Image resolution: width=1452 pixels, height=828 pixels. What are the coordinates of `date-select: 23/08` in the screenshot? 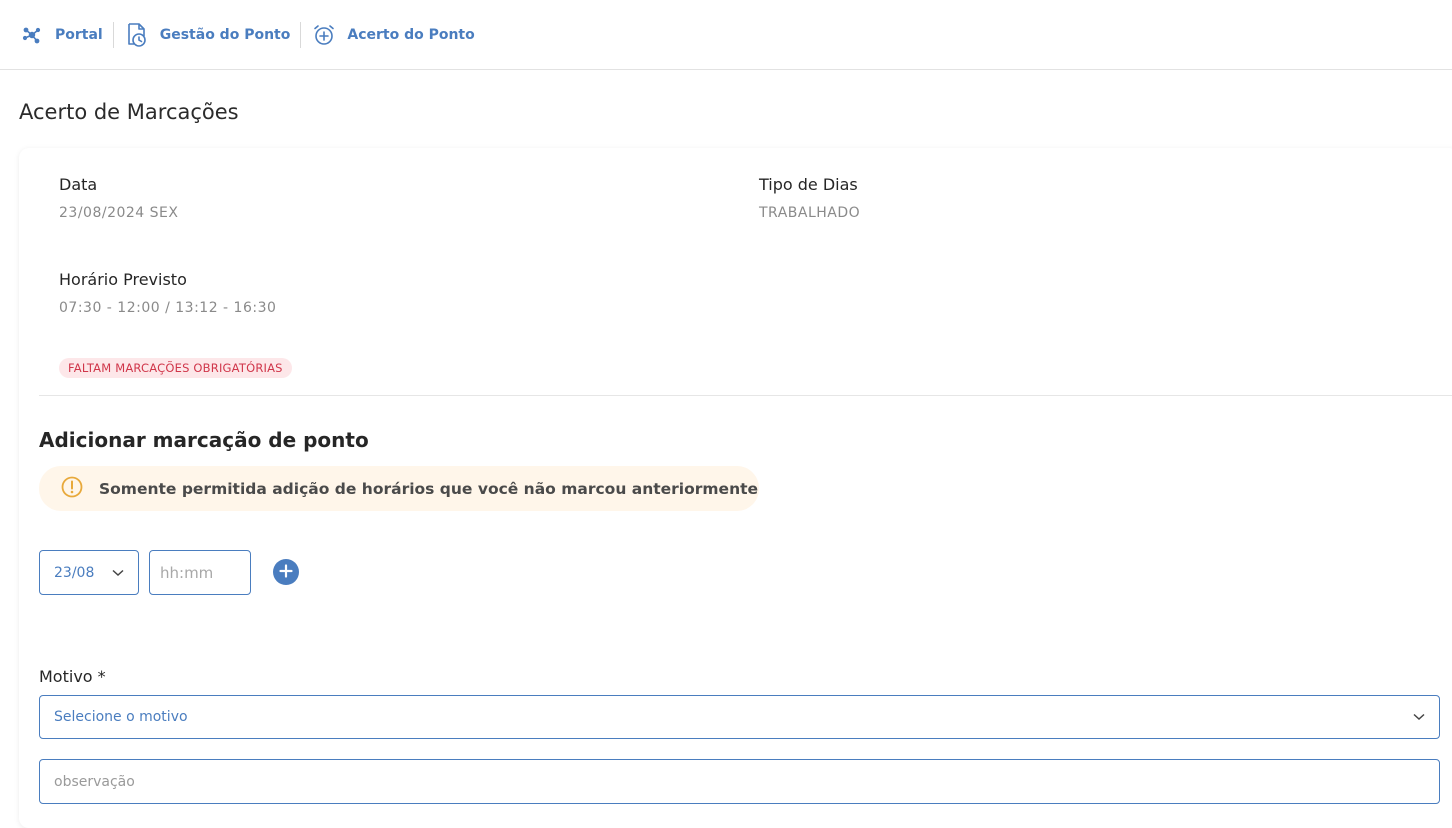 It's located at (89, 572).